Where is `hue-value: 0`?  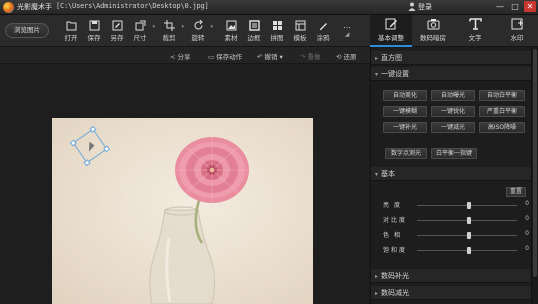 hue-value: 0 is located at coordinates (527, 233).